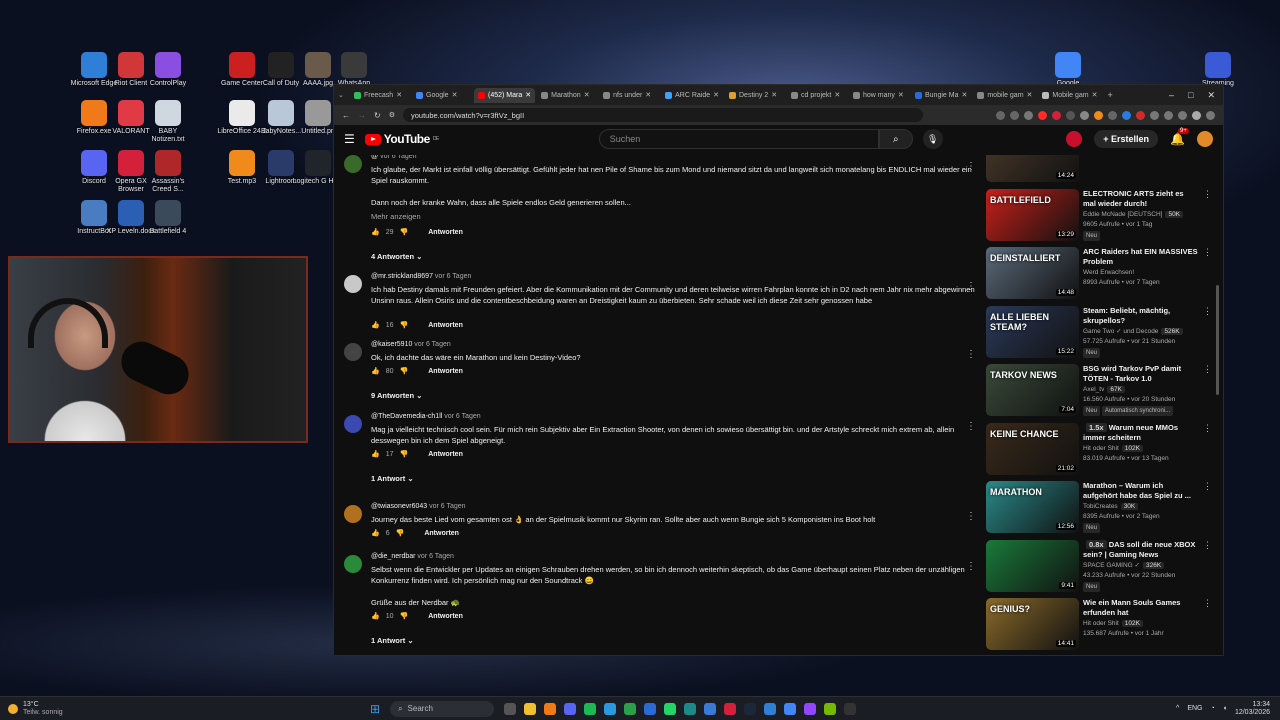 This screenshot has height=720, width=1280. I want to click on search-input: Suchen, so click(738, 139).